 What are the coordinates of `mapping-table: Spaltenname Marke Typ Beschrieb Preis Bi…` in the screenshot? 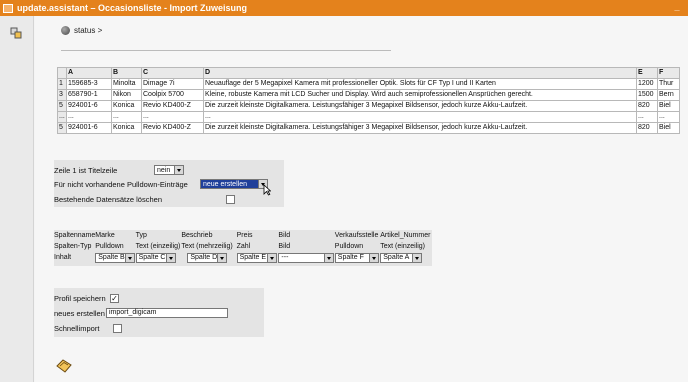 It's located at (243, 246).